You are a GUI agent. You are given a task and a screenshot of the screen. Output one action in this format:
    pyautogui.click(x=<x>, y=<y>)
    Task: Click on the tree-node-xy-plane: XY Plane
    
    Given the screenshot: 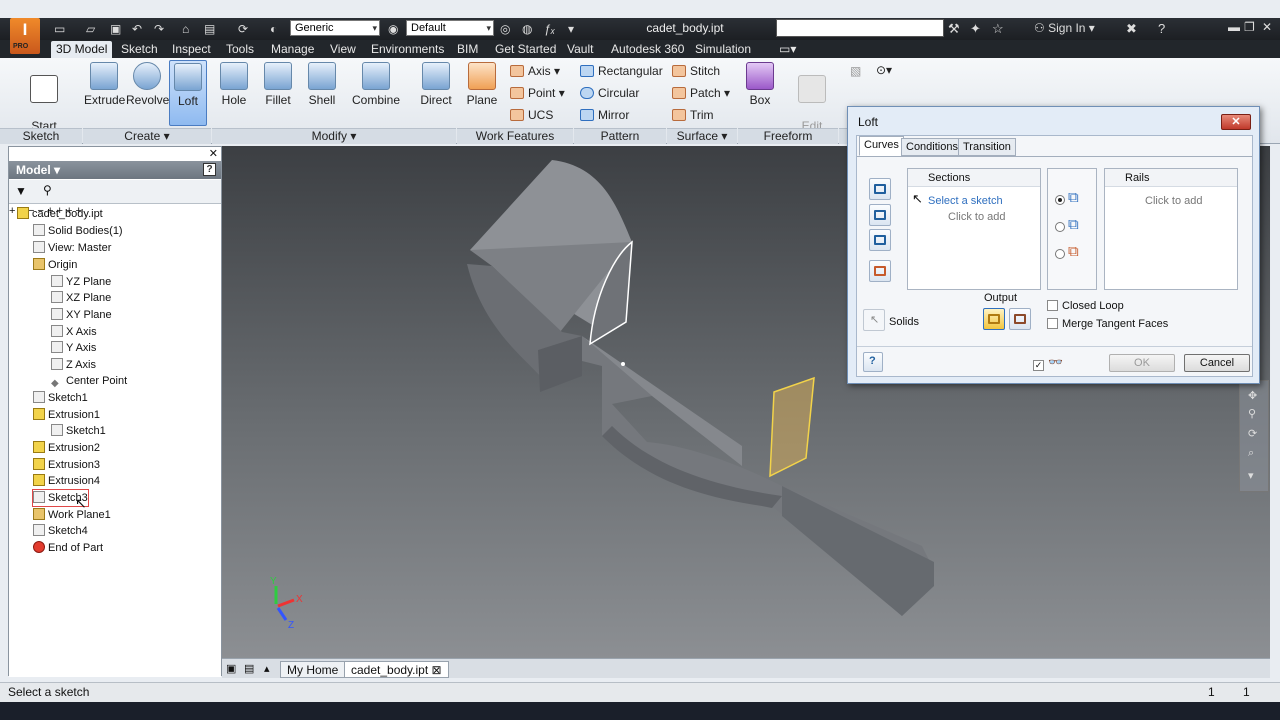 What is the action you would take?
    pyautogui.click(x=81, y=315)
    